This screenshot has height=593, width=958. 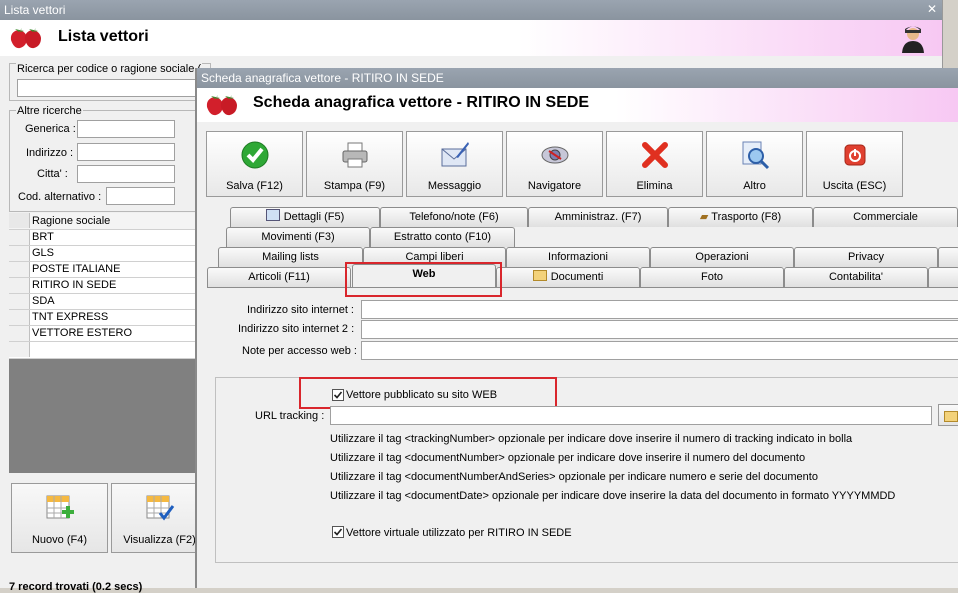 What do you see at coordinates (160, 508) in the screenshot?
I see `grid-check-icon` at bounding box center [160, 508].